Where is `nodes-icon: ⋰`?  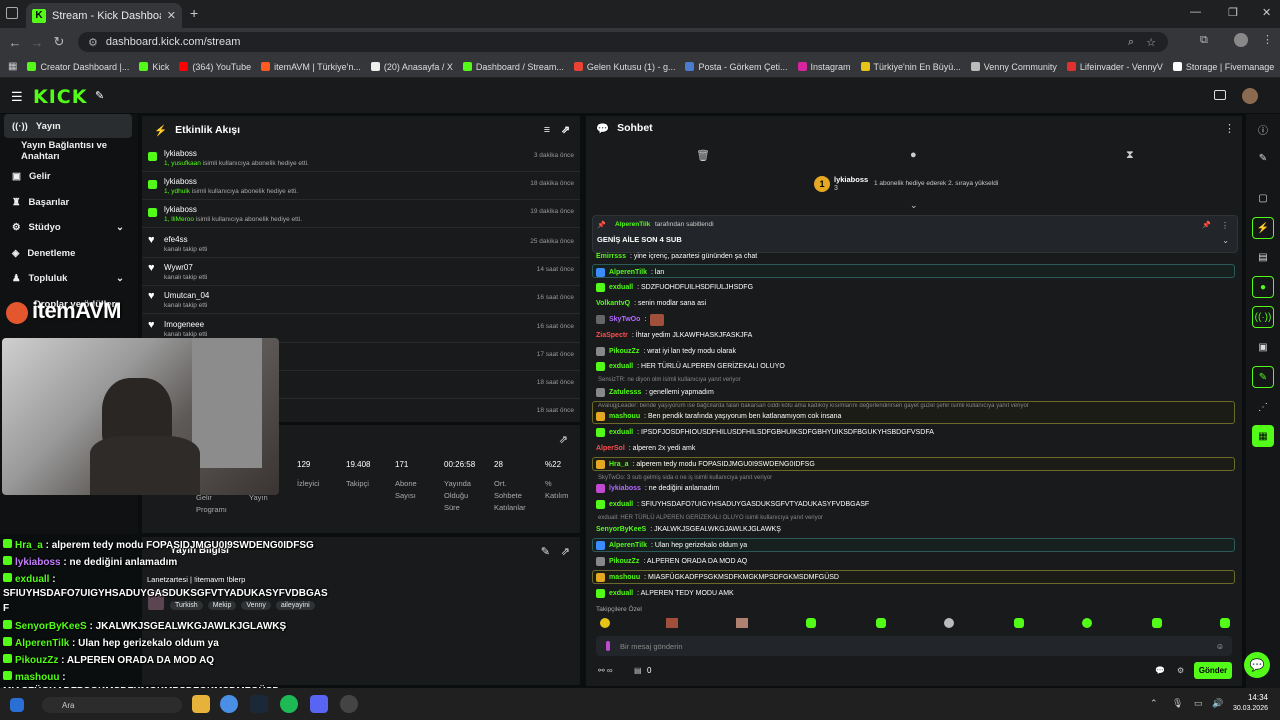
nodes-icon: ⋰ is located at coordinates (1263, 407).